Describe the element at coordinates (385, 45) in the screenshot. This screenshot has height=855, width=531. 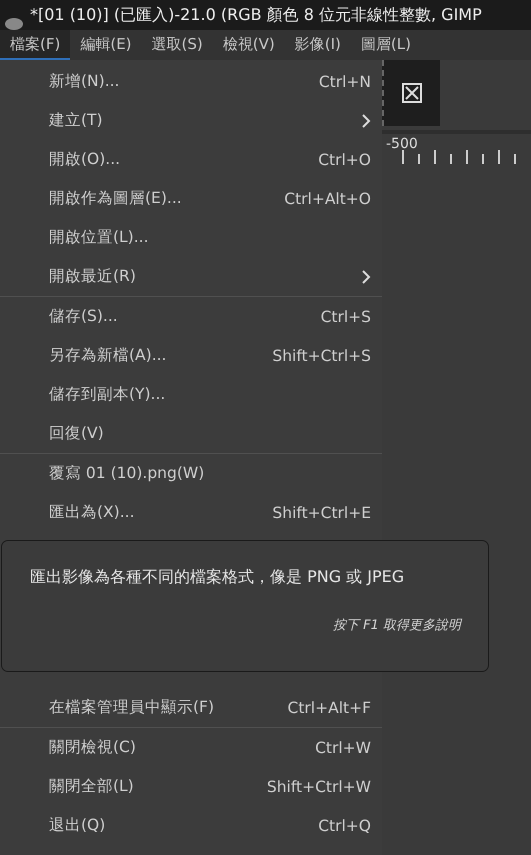
I see `menu-title: 圖層(L)` at that location.